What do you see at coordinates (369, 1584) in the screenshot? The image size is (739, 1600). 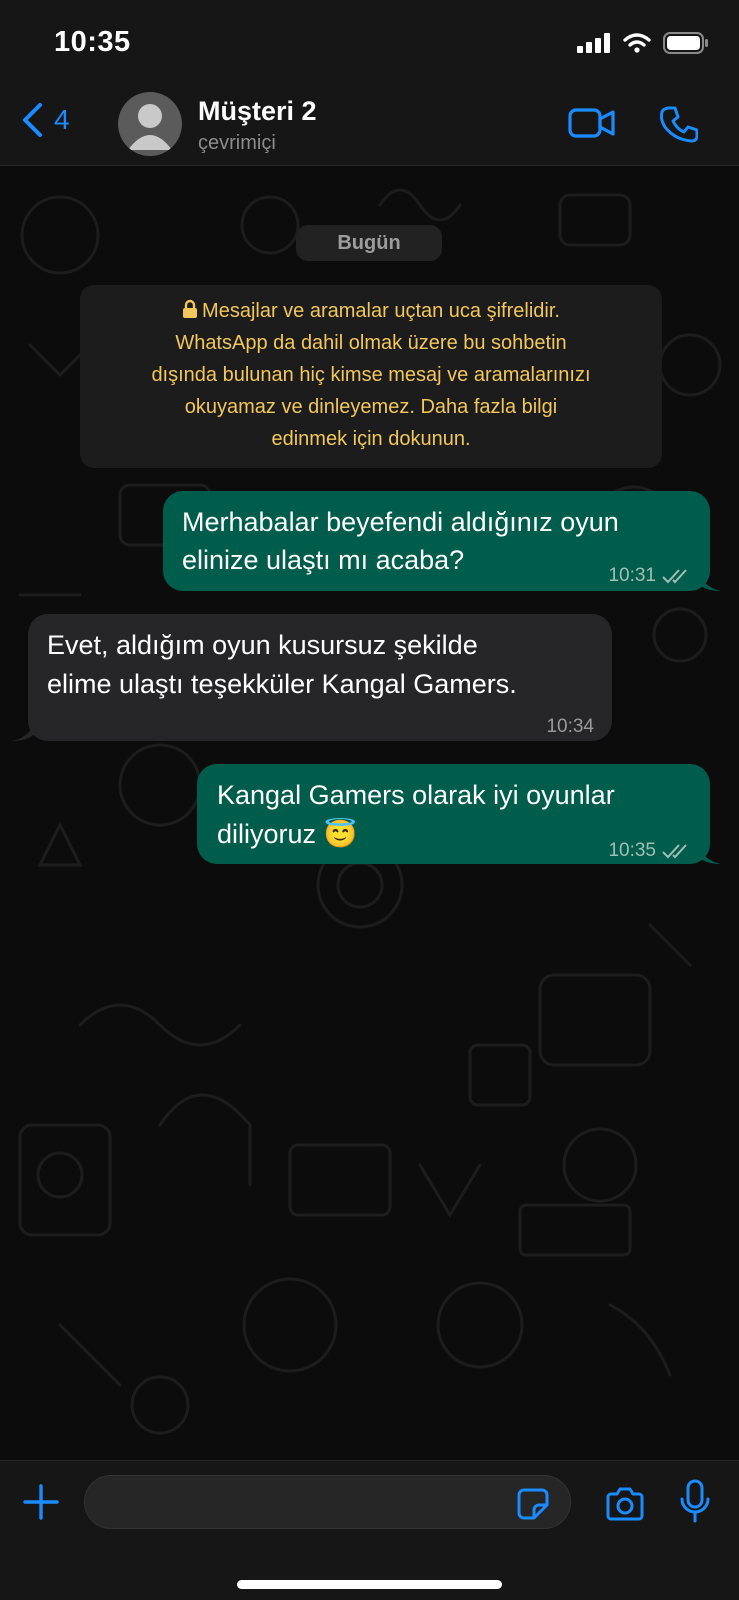 I see `home-indicator` at bounding box center [369, 1584].